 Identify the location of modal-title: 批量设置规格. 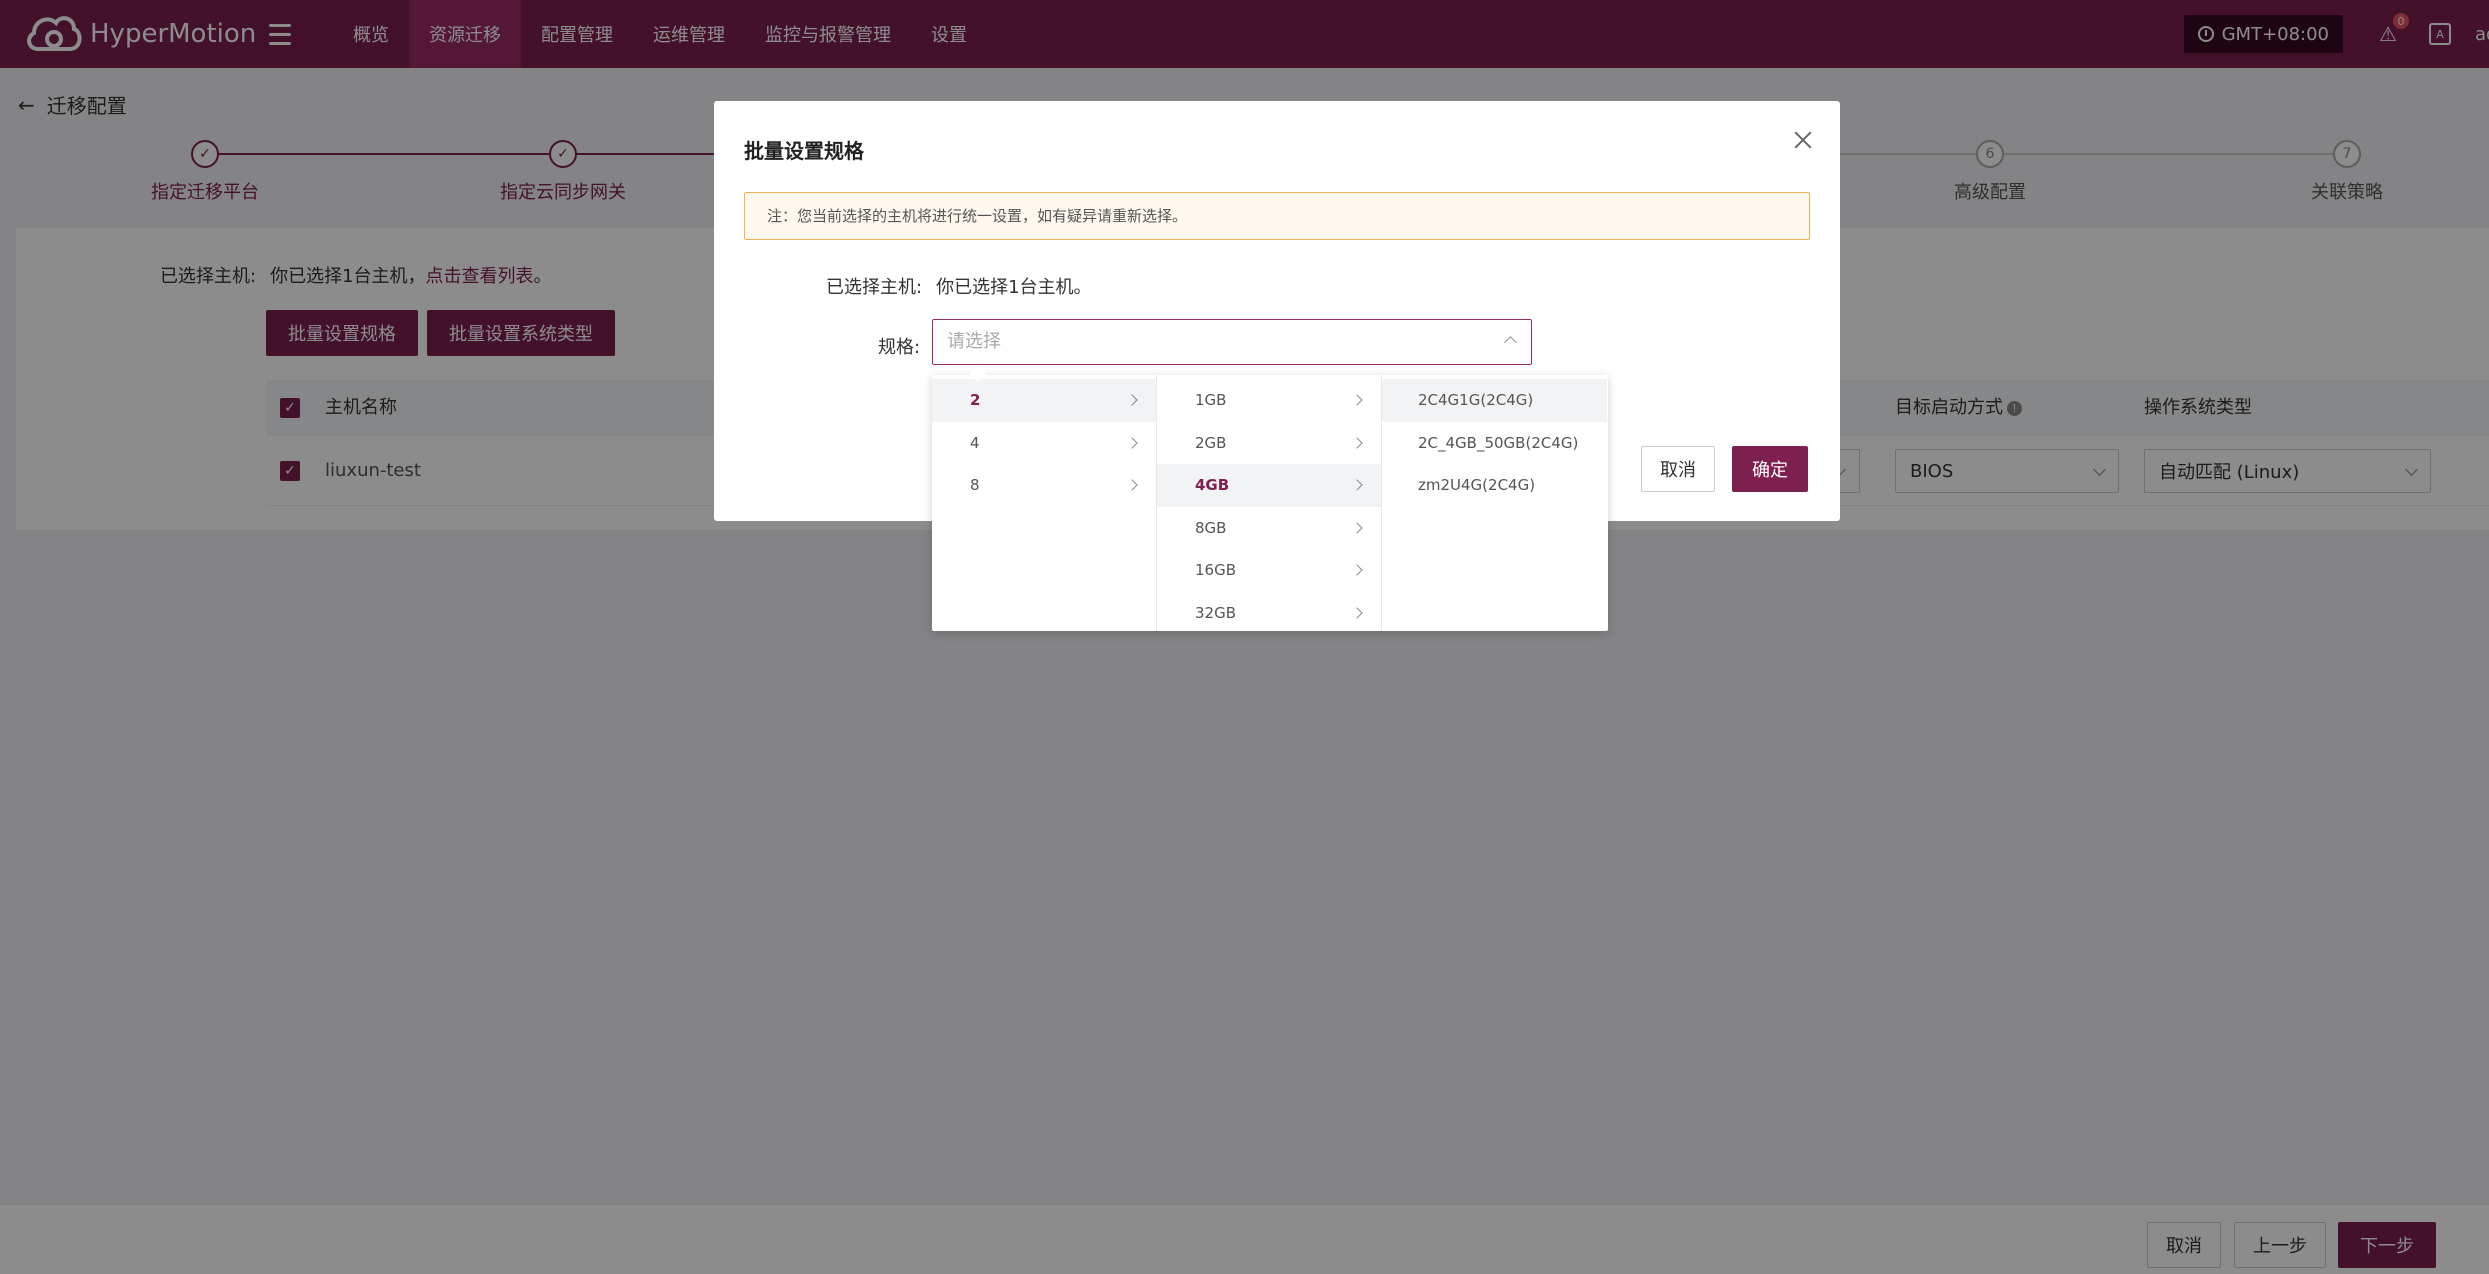
(804, 151).